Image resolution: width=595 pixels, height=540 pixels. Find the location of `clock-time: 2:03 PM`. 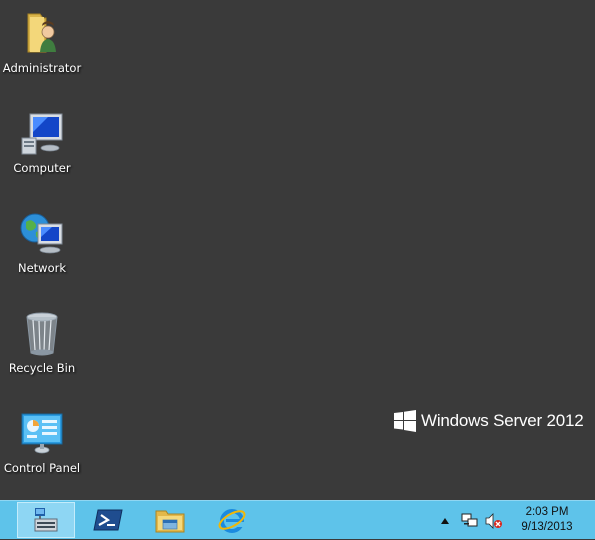

clock-time: 2:03 PM is located at coordinates (547, 512).